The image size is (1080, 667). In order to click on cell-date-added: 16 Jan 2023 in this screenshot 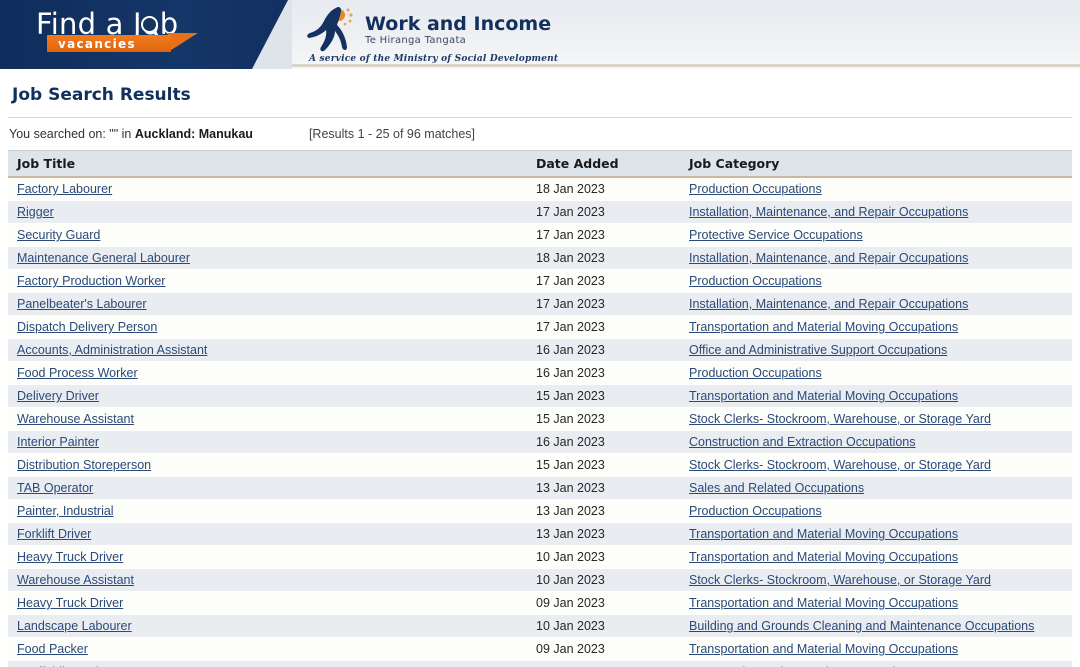, I will do `click(603, 373)`.